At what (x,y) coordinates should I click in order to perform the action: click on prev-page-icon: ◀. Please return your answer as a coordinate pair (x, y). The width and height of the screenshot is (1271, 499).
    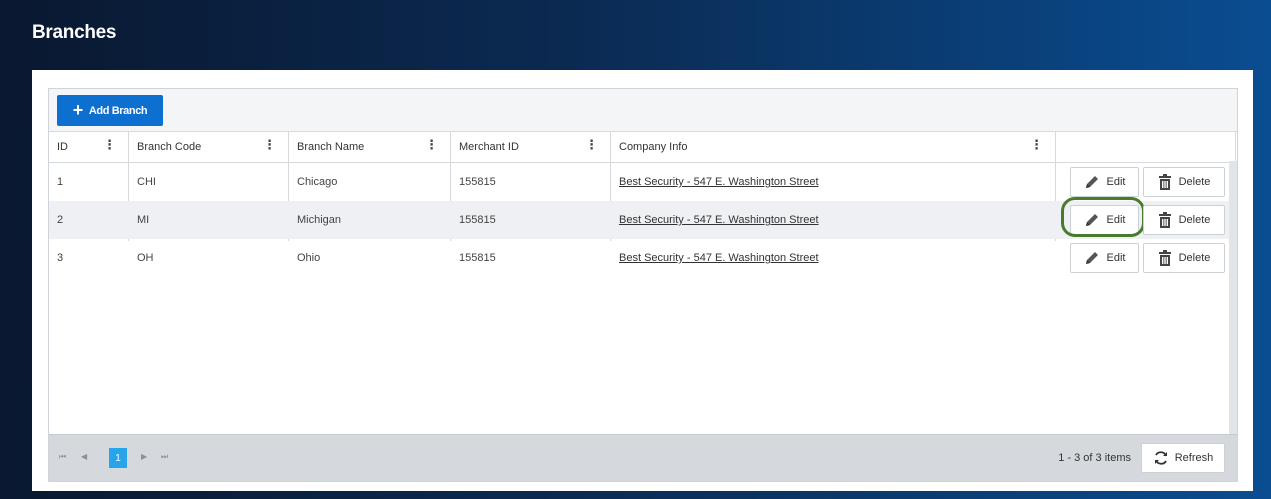
    Looking at the image, I should click on (84, 456).